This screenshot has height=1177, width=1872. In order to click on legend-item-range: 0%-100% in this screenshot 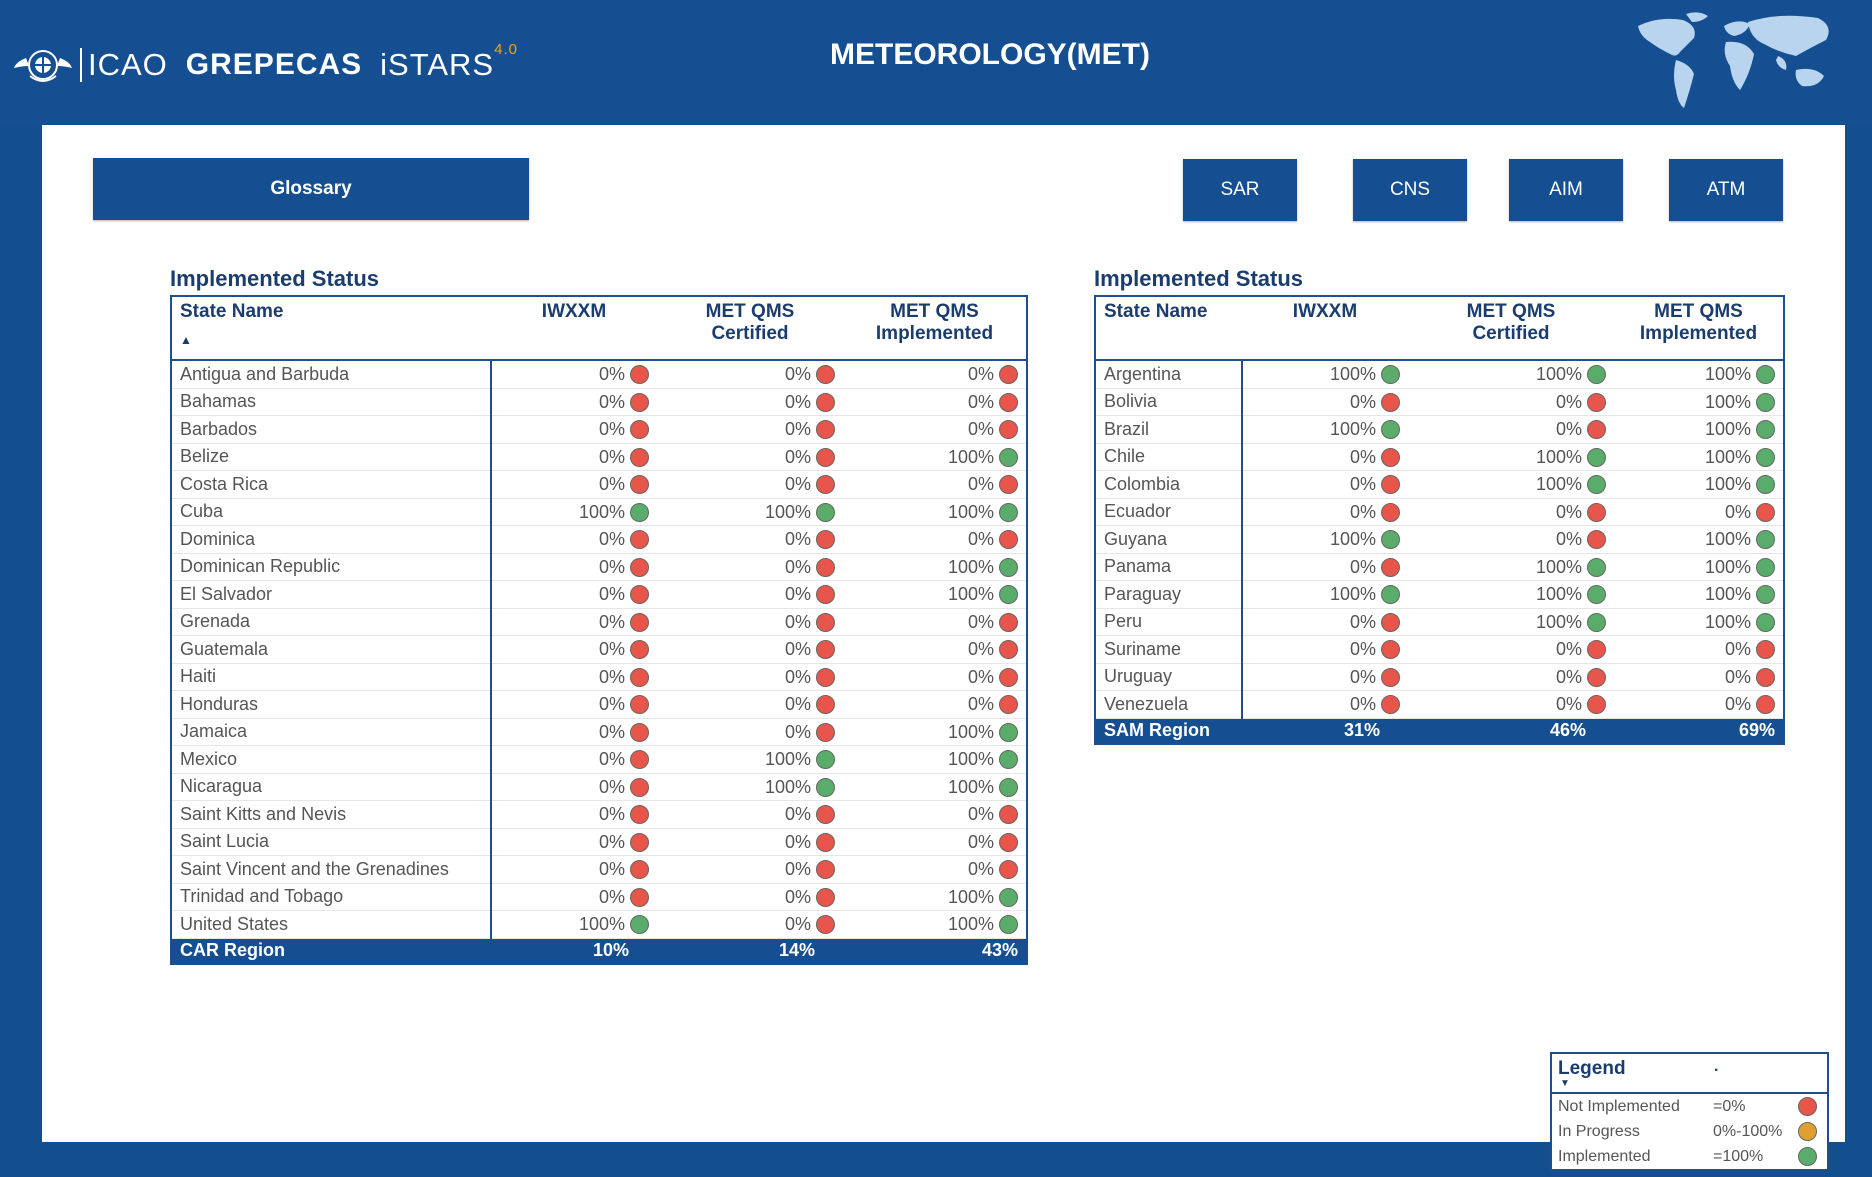, I will do `click(1748, 1131)`.